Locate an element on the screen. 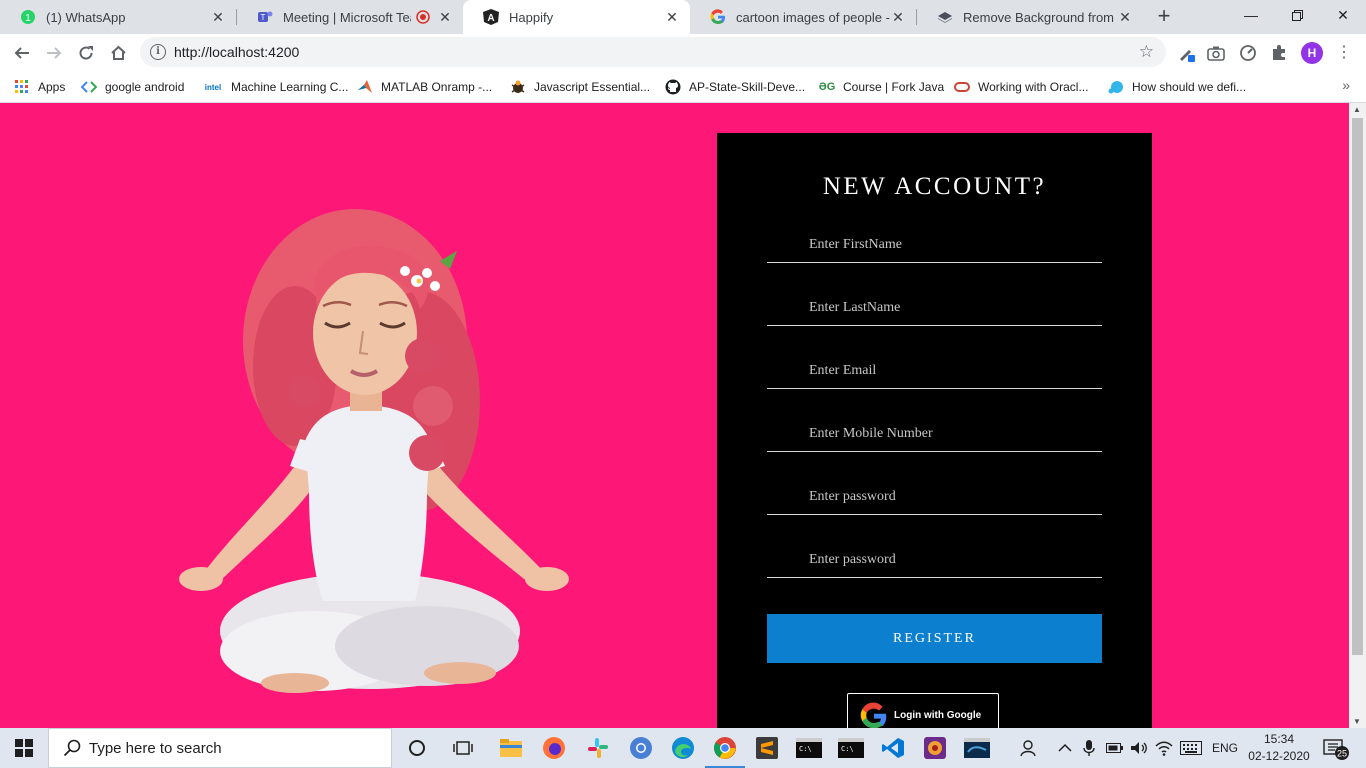  password-field is located at coordinates (934, 497).